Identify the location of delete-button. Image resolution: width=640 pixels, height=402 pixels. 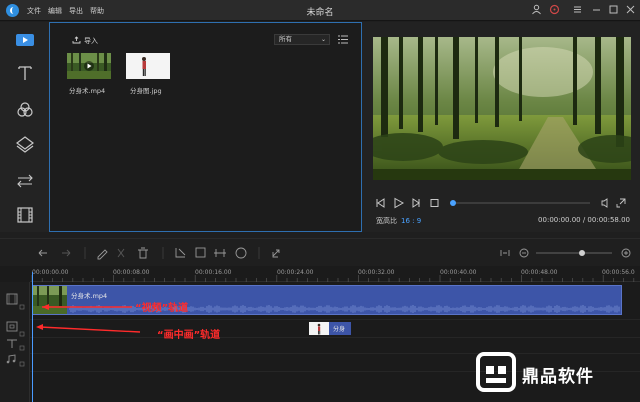
(143, 253).